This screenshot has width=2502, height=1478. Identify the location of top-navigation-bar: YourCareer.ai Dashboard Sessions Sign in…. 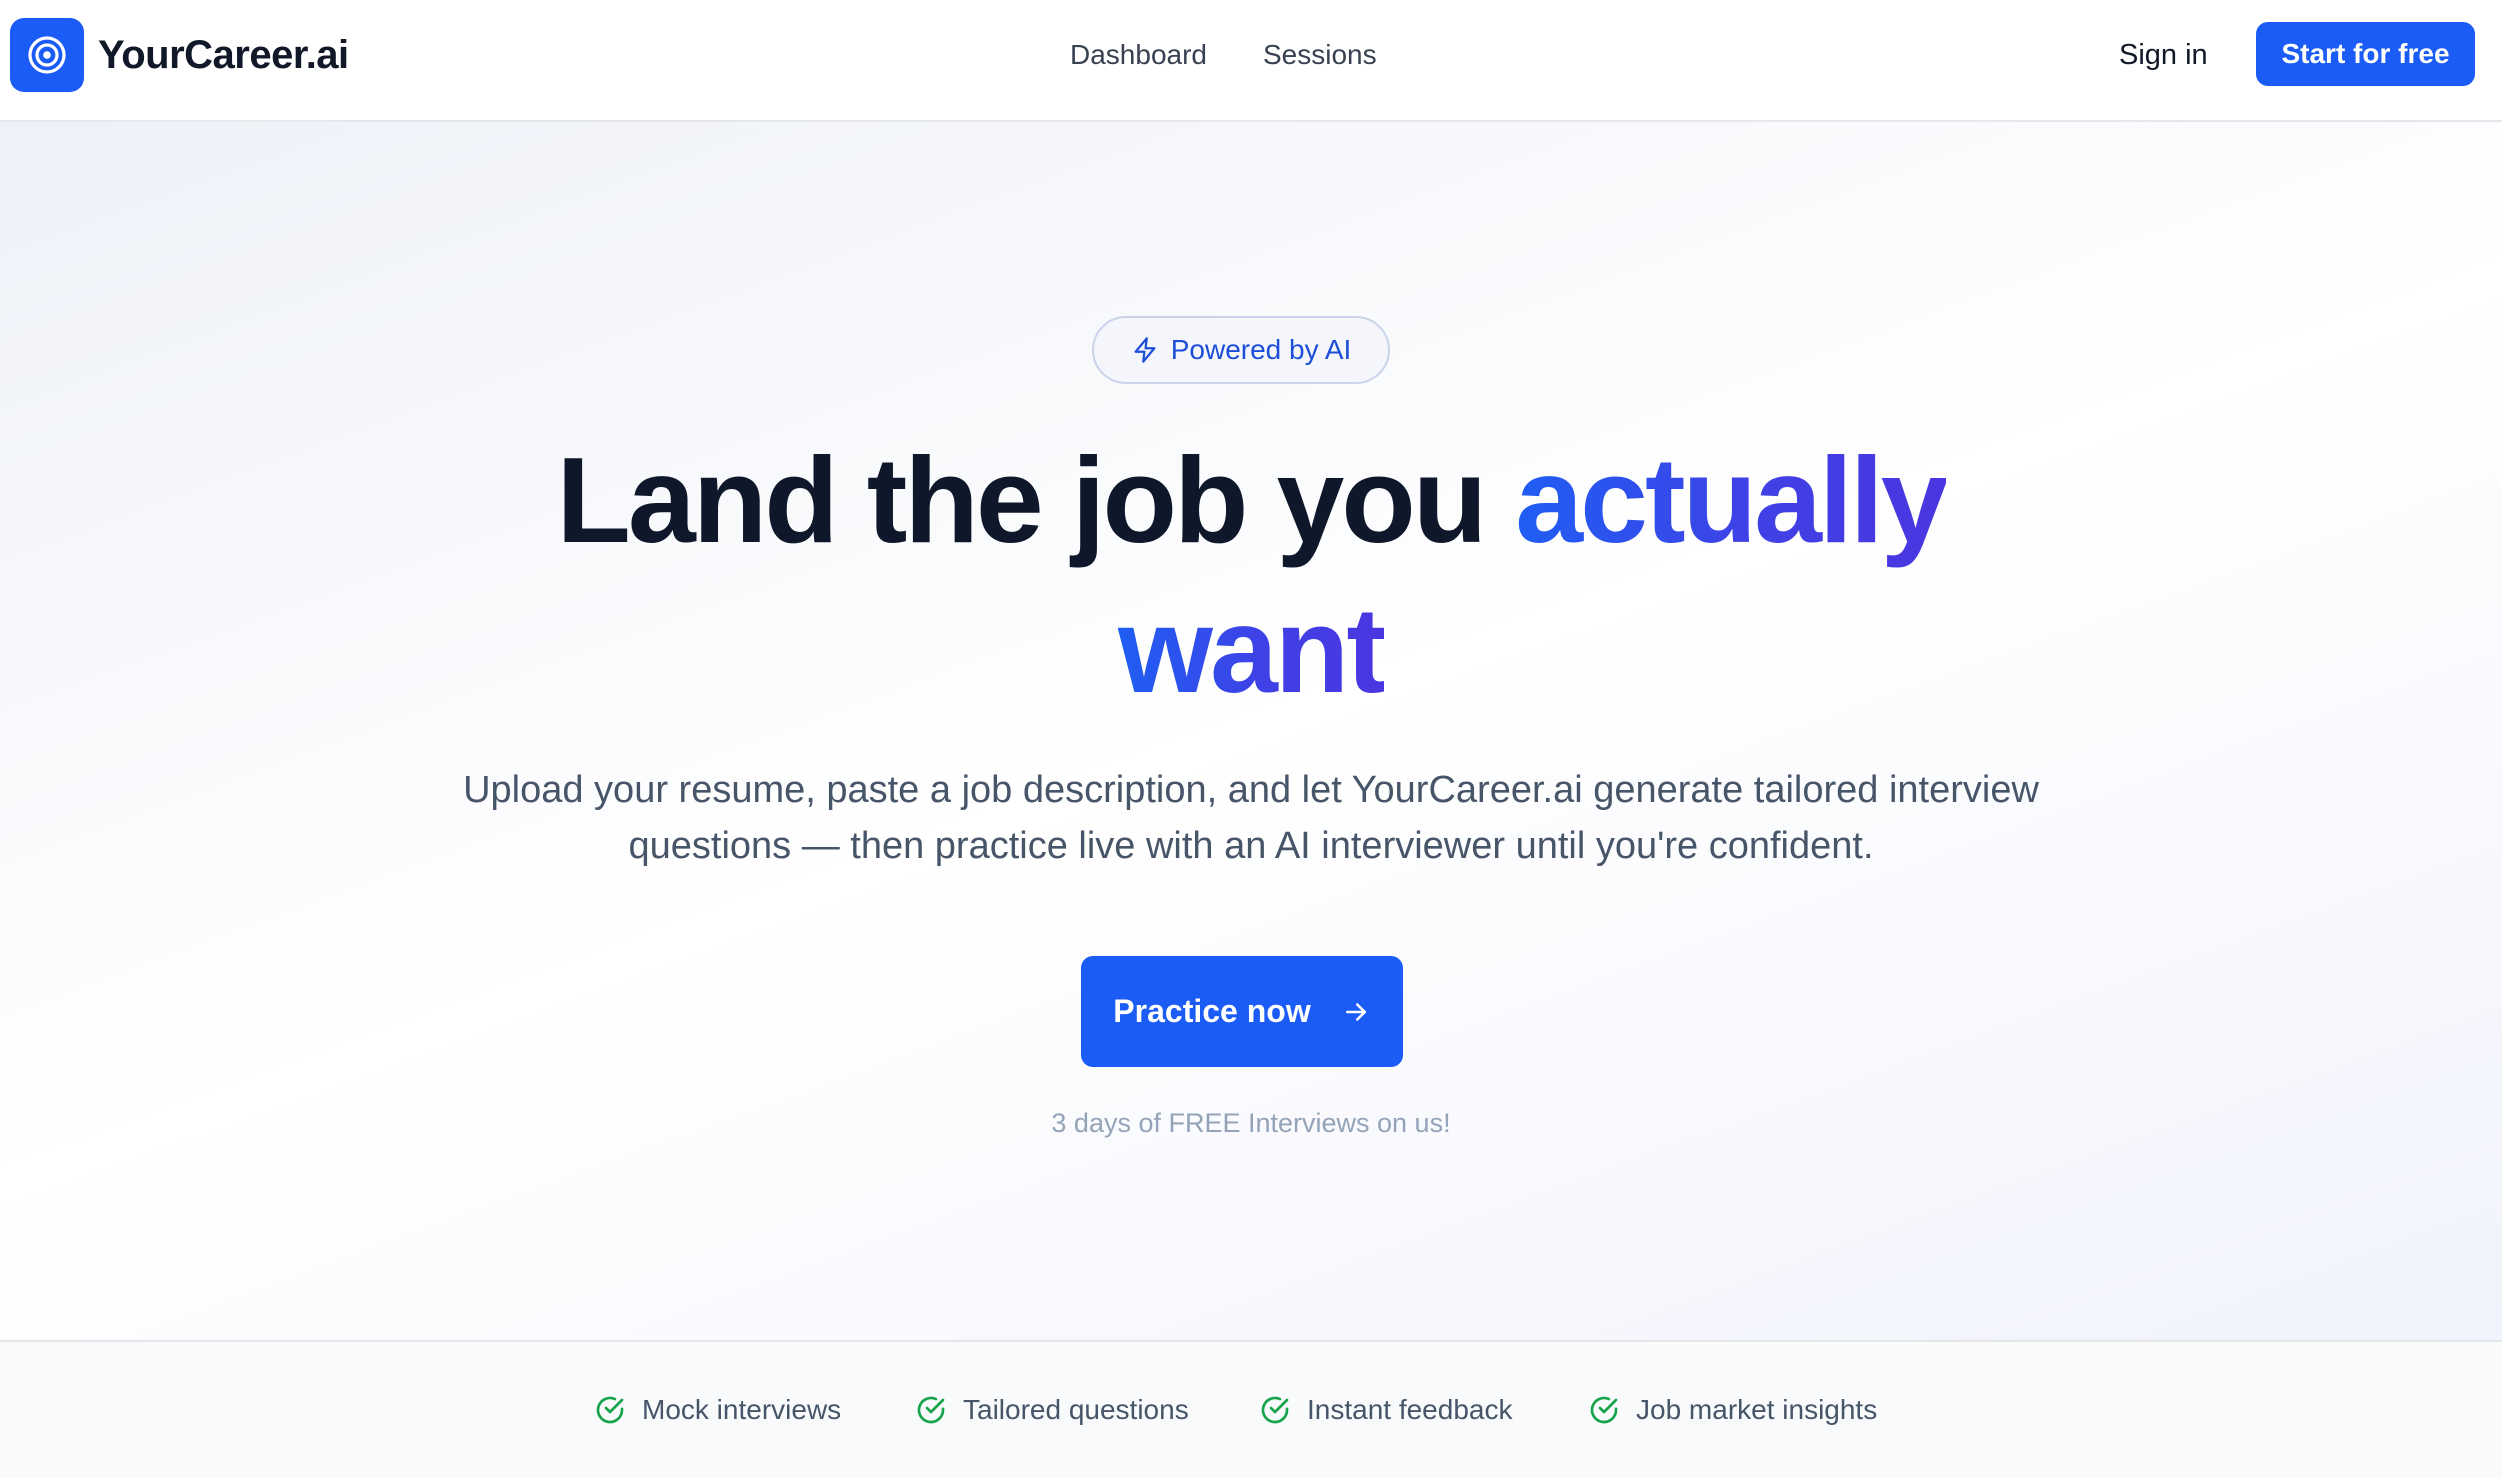
(1251, 61).